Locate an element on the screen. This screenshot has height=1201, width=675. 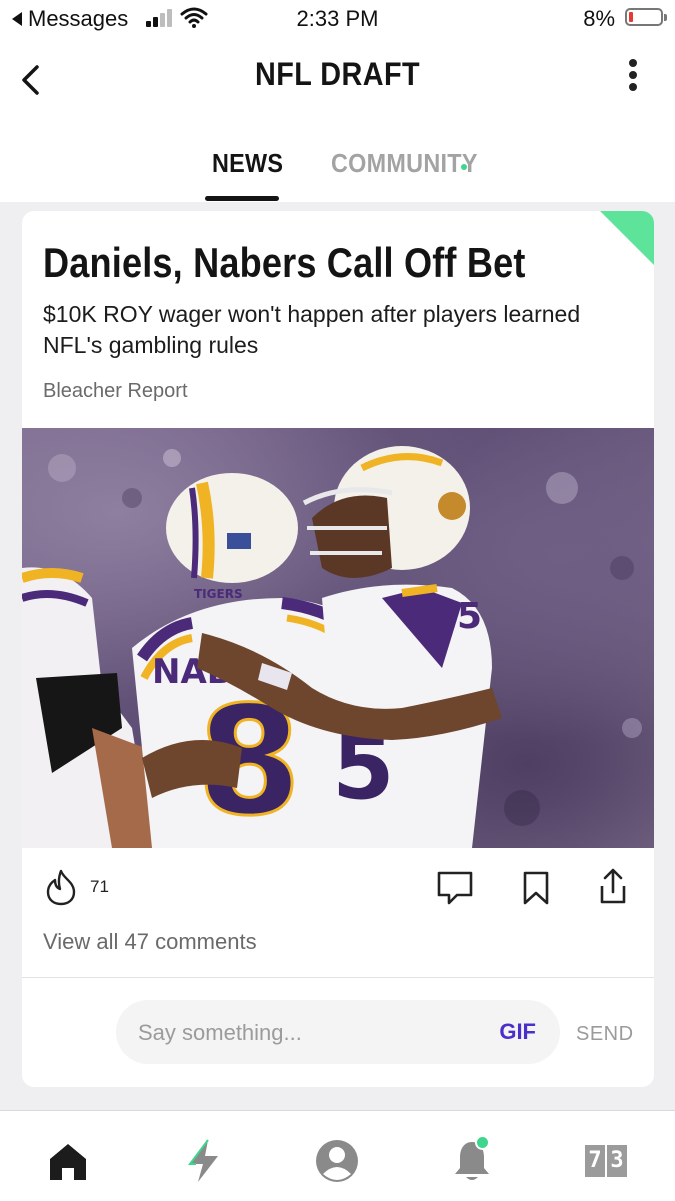
fire-count: 71 is located at coordinates (99, 886).